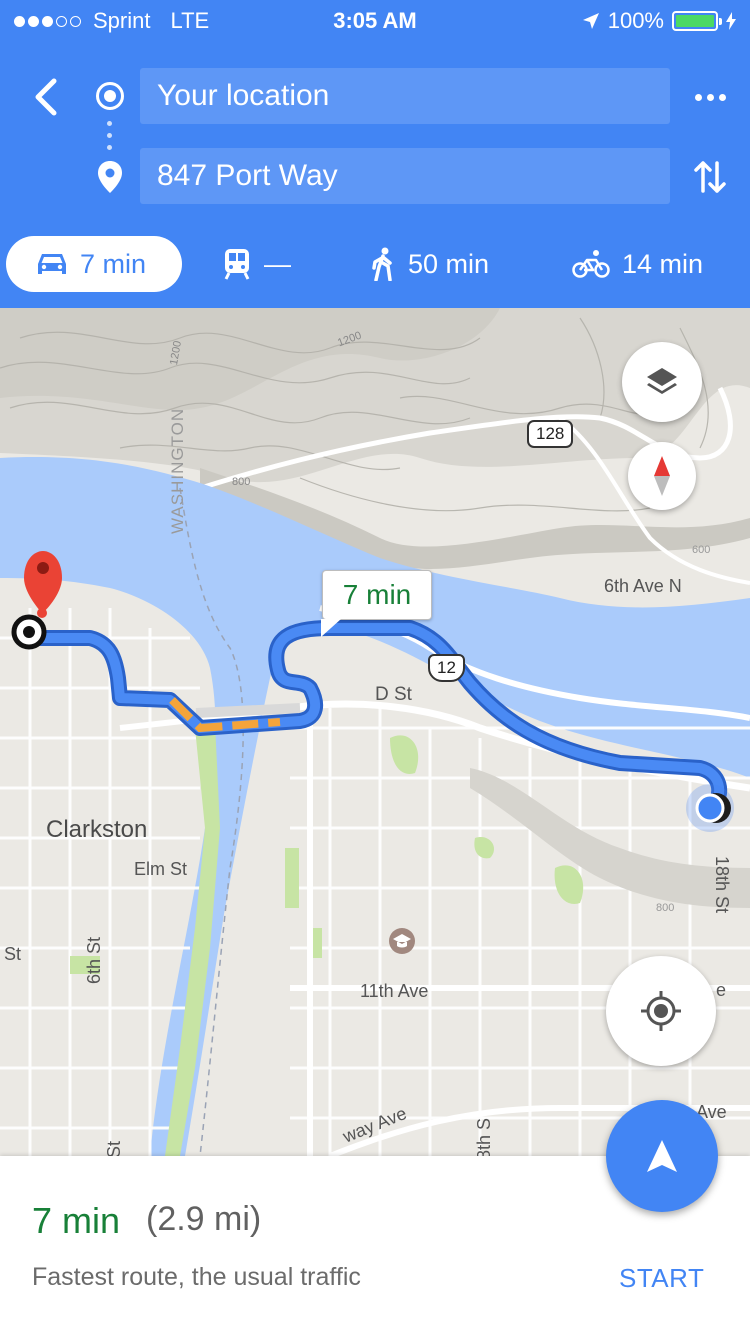 This screenshot has height=1334, width=750. I want to click on layers-button, so click(662, 382).